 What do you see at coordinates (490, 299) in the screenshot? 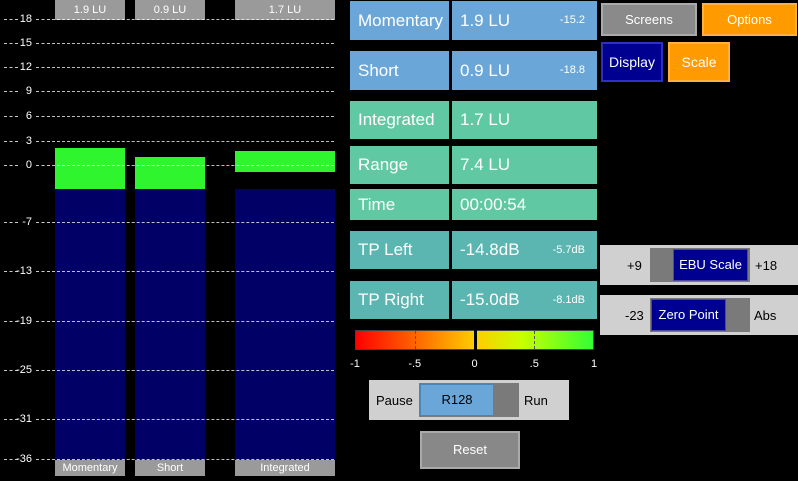
I see `readout-value: -15.0dB` at bounding box center [490, 299].